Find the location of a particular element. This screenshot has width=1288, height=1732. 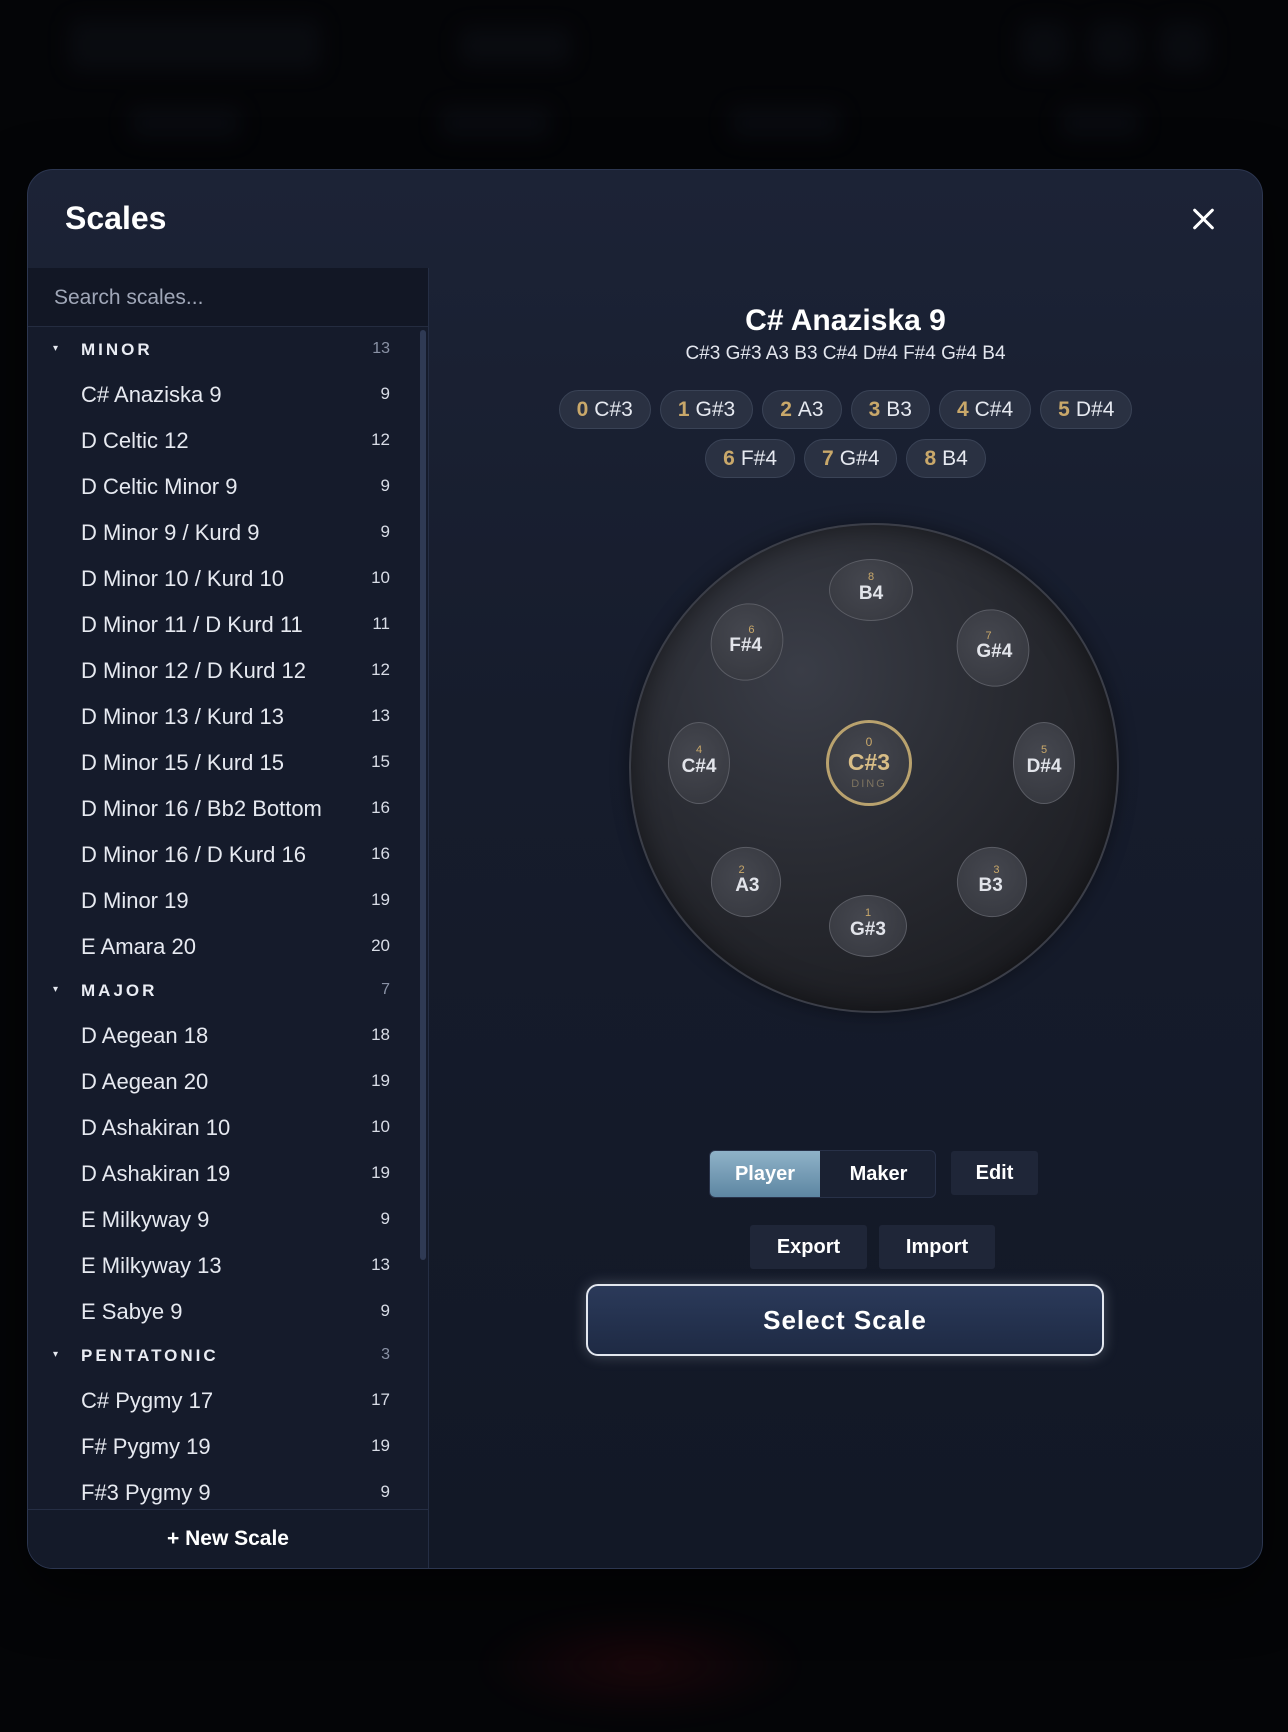

player-mode-button: Player is located at coordinates (765, 1174).